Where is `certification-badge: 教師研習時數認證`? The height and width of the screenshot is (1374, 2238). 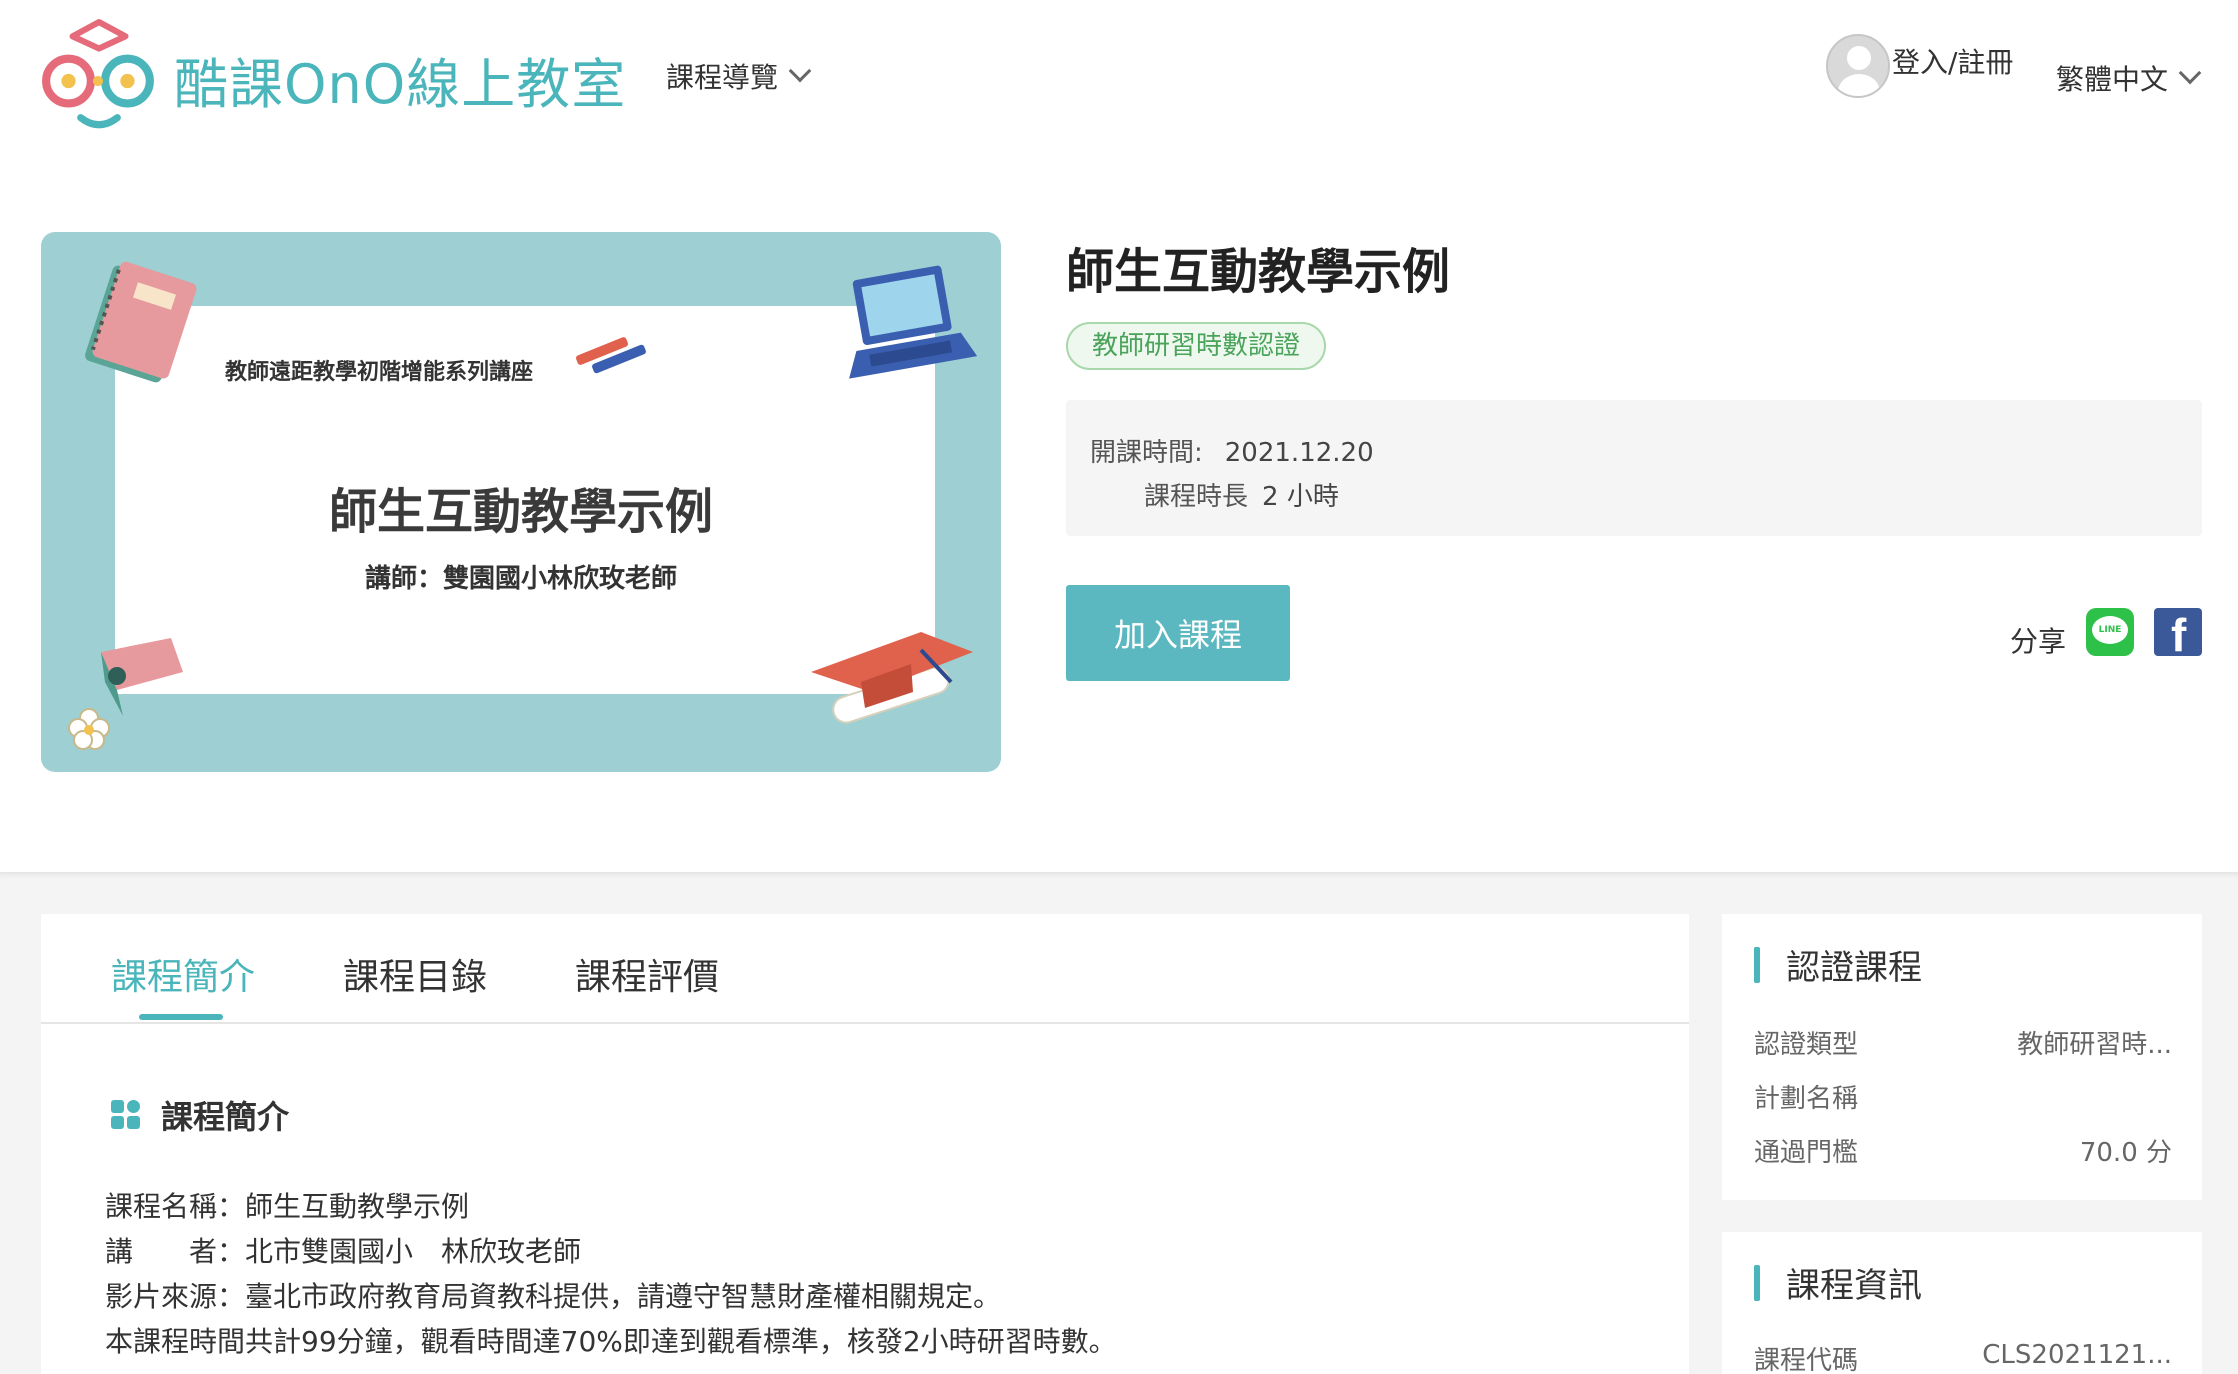
certification-badge: 教師研習時數認證 is located at coordinates (1196, 346).